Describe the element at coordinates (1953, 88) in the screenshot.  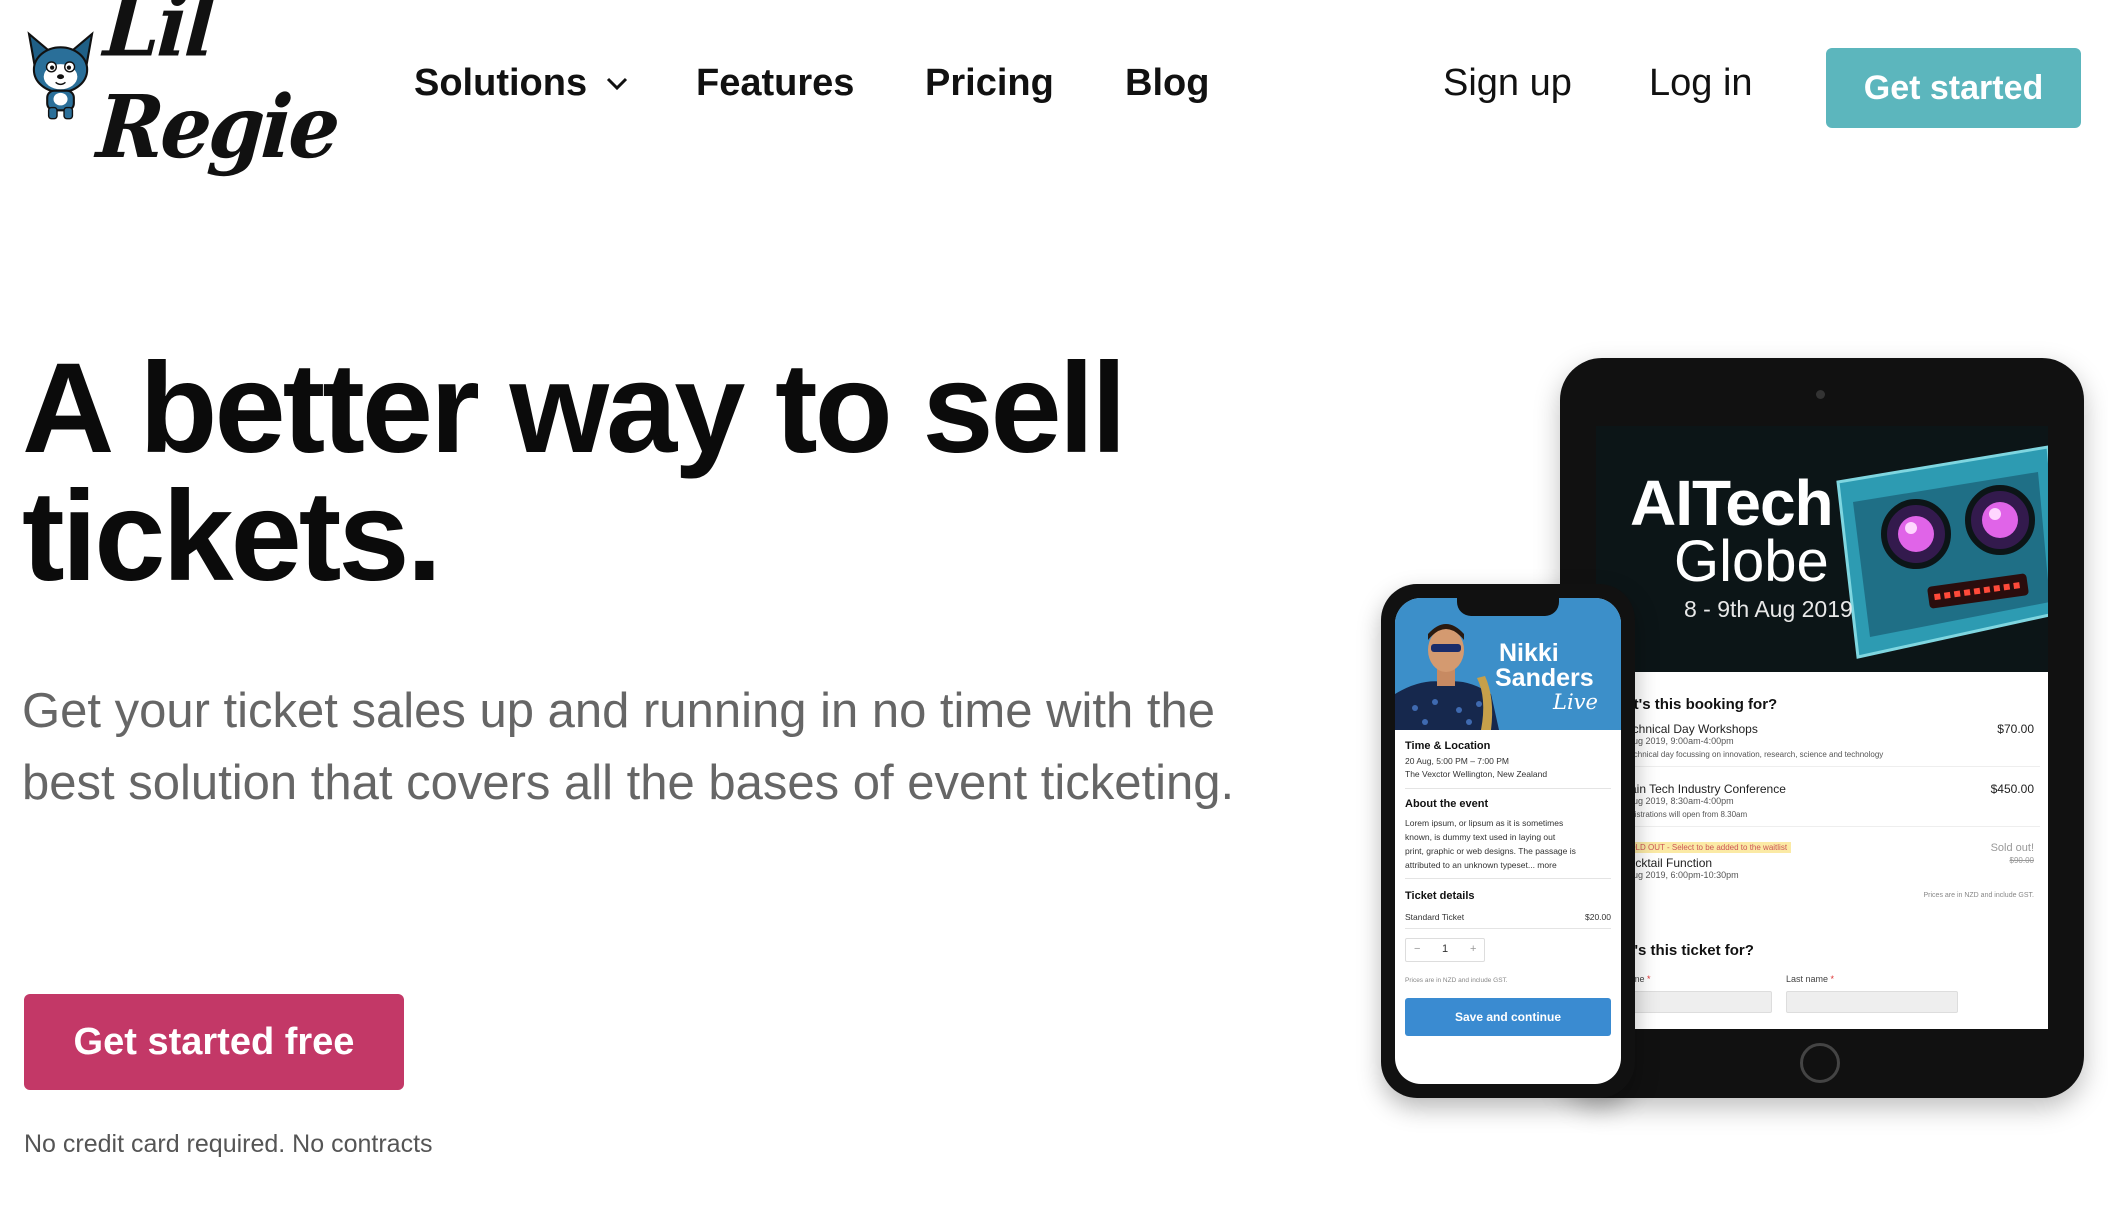
I see `get-started-button: Get started` at that location.